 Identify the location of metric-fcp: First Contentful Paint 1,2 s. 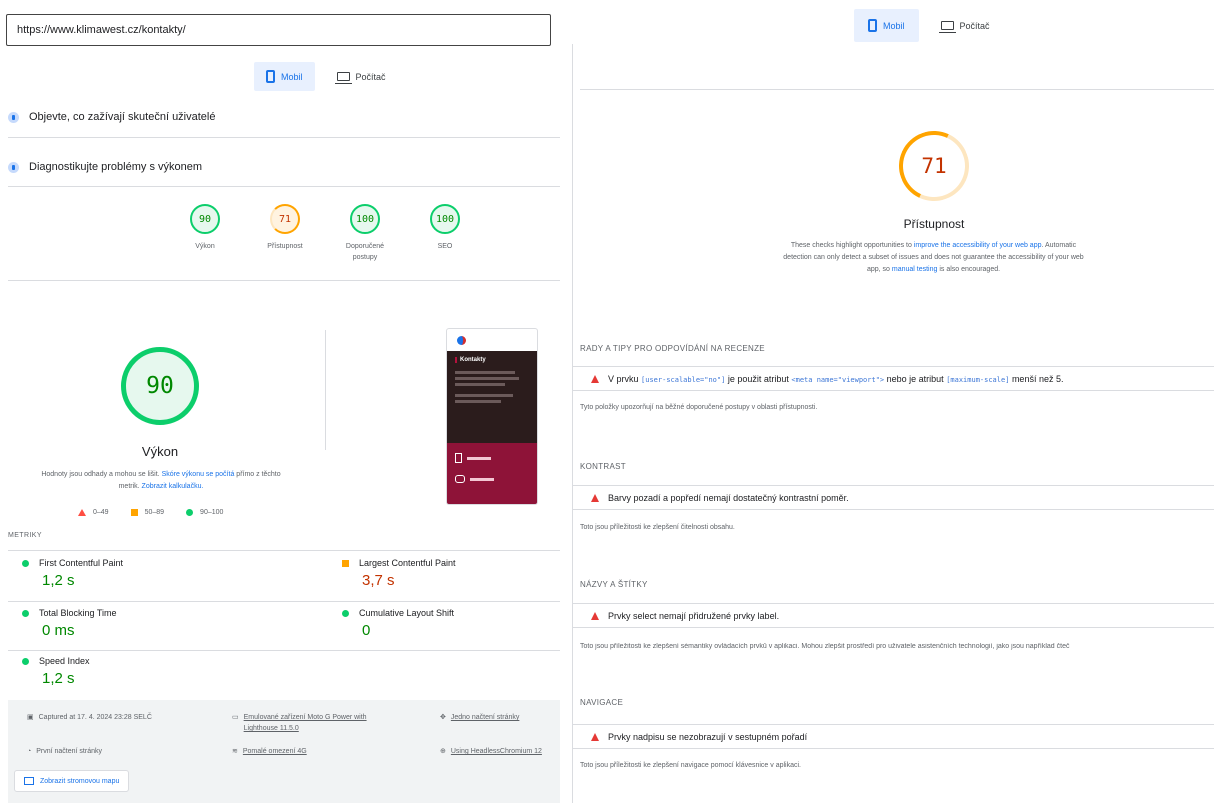
(72, 573).